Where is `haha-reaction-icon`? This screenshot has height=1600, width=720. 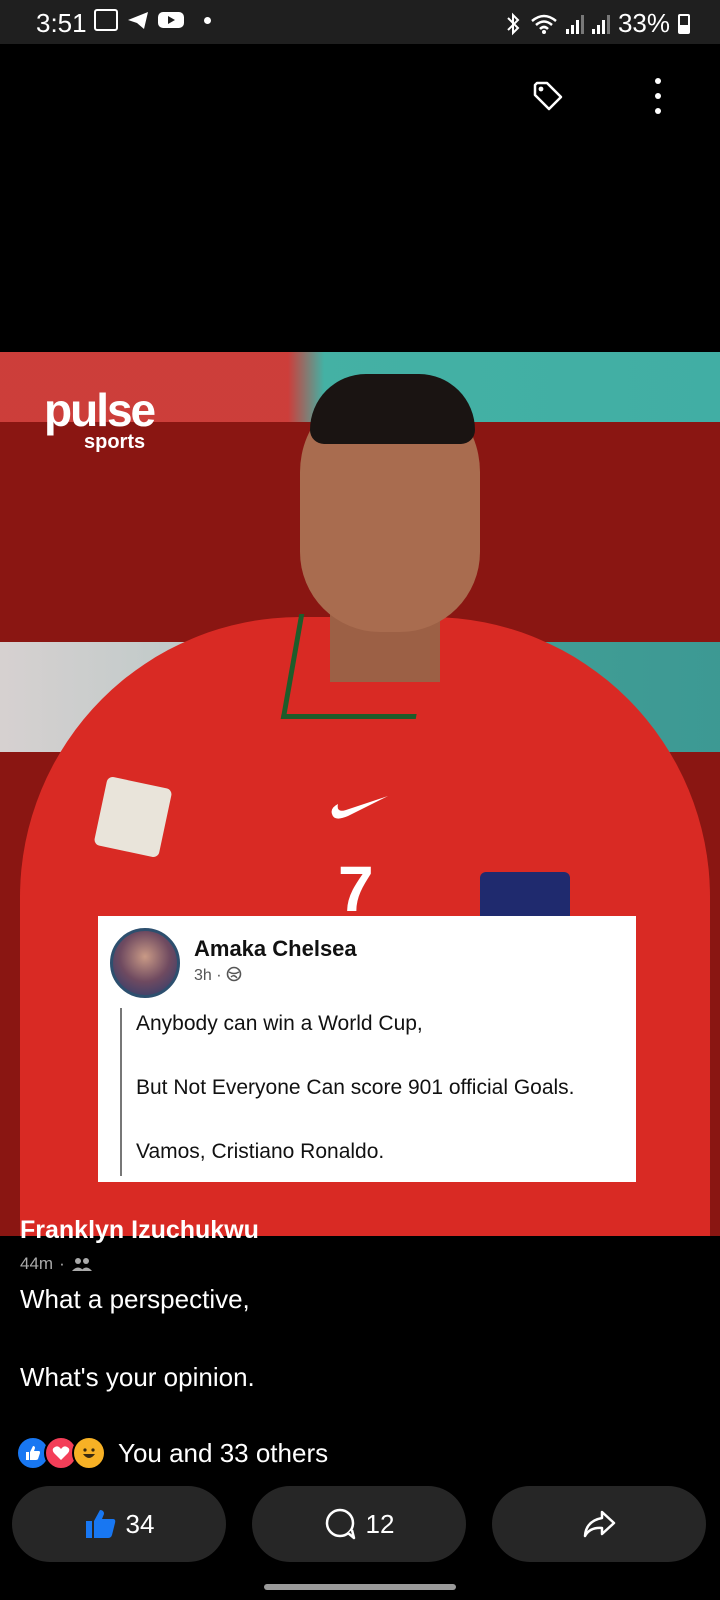
haha-reaction-icon is located at coordinates (89, 1453).